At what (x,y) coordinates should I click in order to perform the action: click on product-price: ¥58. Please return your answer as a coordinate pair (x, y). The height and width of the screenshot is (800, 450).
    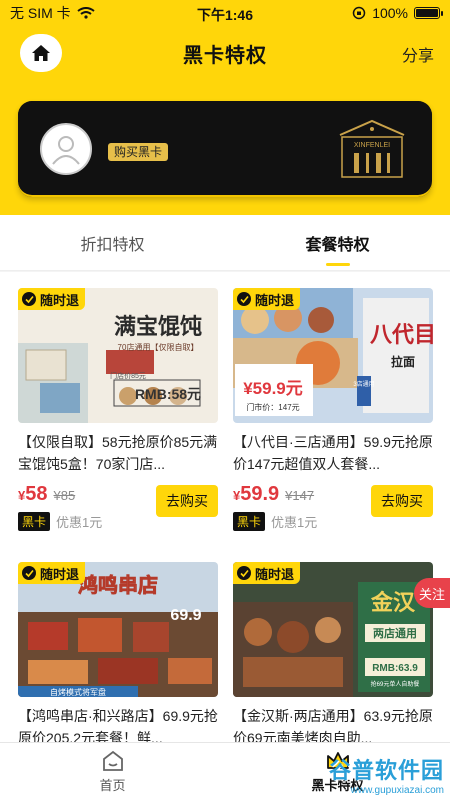
    Looking at the image, I should click on (32, 494).